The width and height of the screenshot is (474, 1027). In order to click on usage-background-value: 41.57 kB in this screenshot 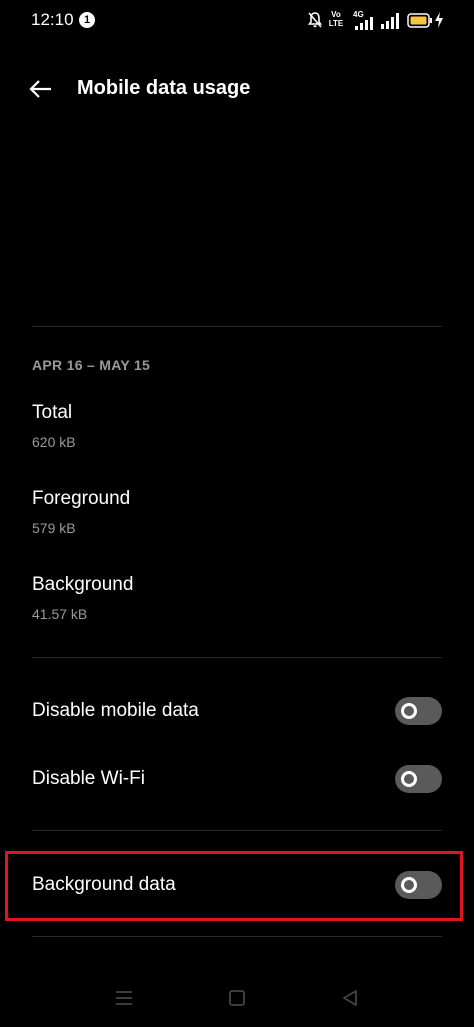, I will do `click(60, 614)`.